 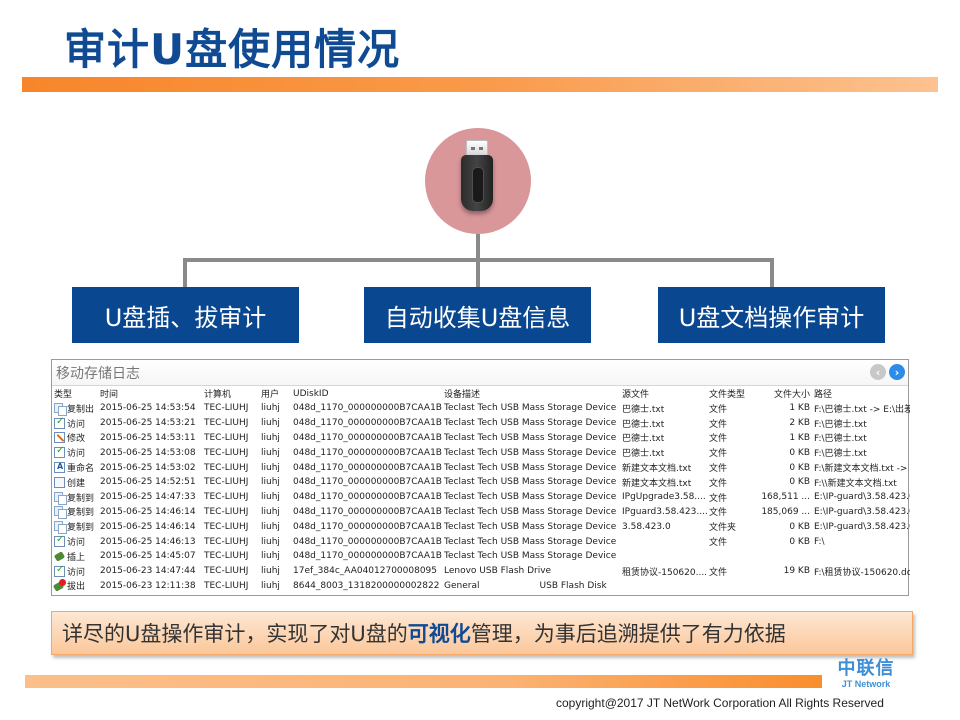 I want to click on usb-plug, so click(x=477, y=148).